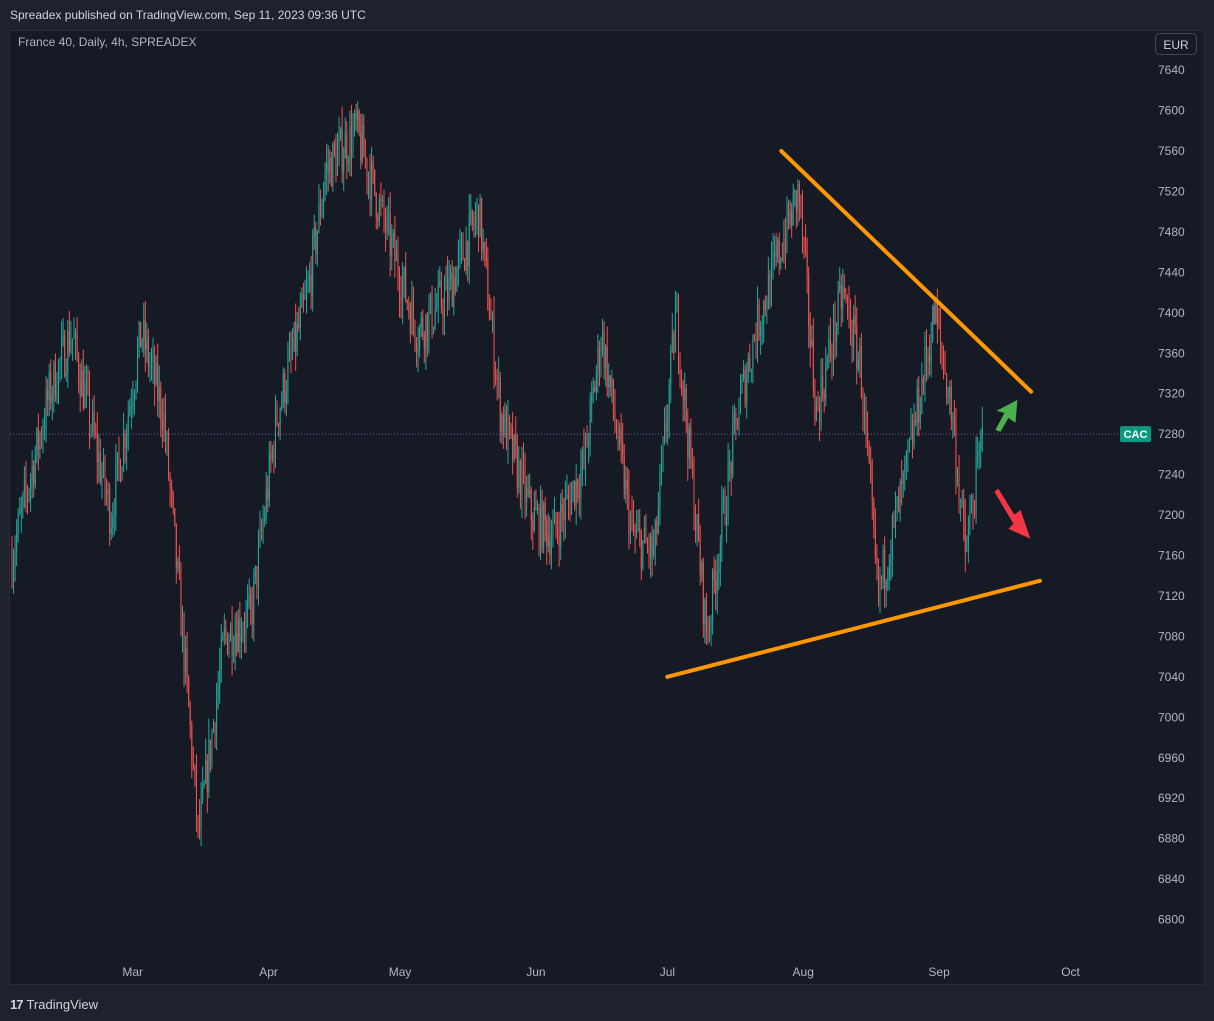 The height and width of the screenshot is (1021, 1214). I want to click on y-tick-label: 7120, so click(1171, 596).